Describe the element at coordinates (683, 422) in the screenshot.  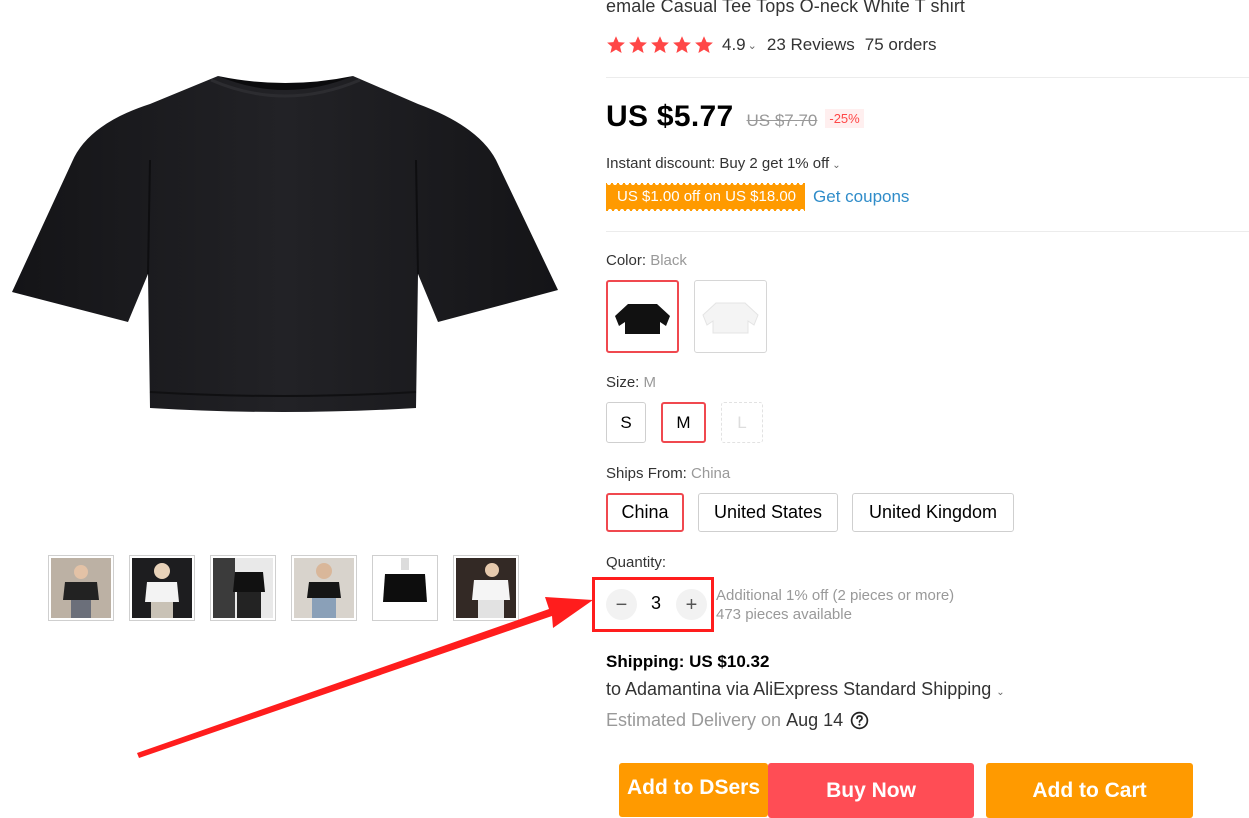
I see `size-option-m: M` at that location.